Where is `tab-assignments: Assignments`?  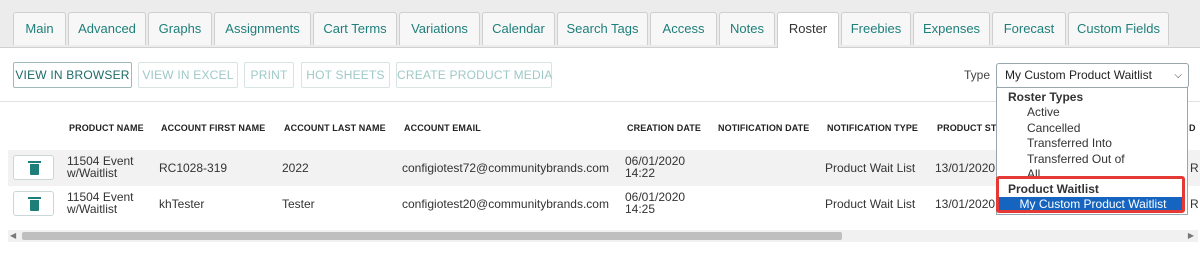
tab-assignments: Assignments is located at coordinates (262, 28).